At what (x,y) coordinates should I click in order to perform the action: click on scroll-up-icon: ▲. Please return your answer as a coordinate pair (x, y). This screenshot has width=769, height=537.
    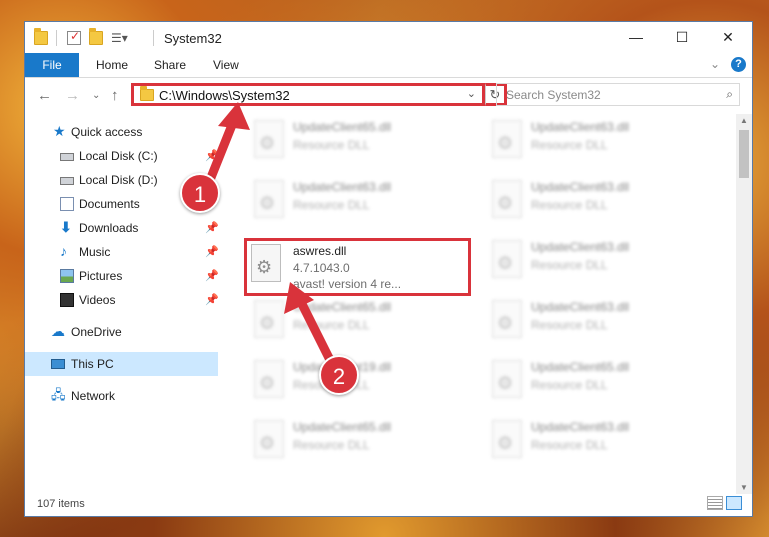
    Looking at the image, I should click on (744, 120).